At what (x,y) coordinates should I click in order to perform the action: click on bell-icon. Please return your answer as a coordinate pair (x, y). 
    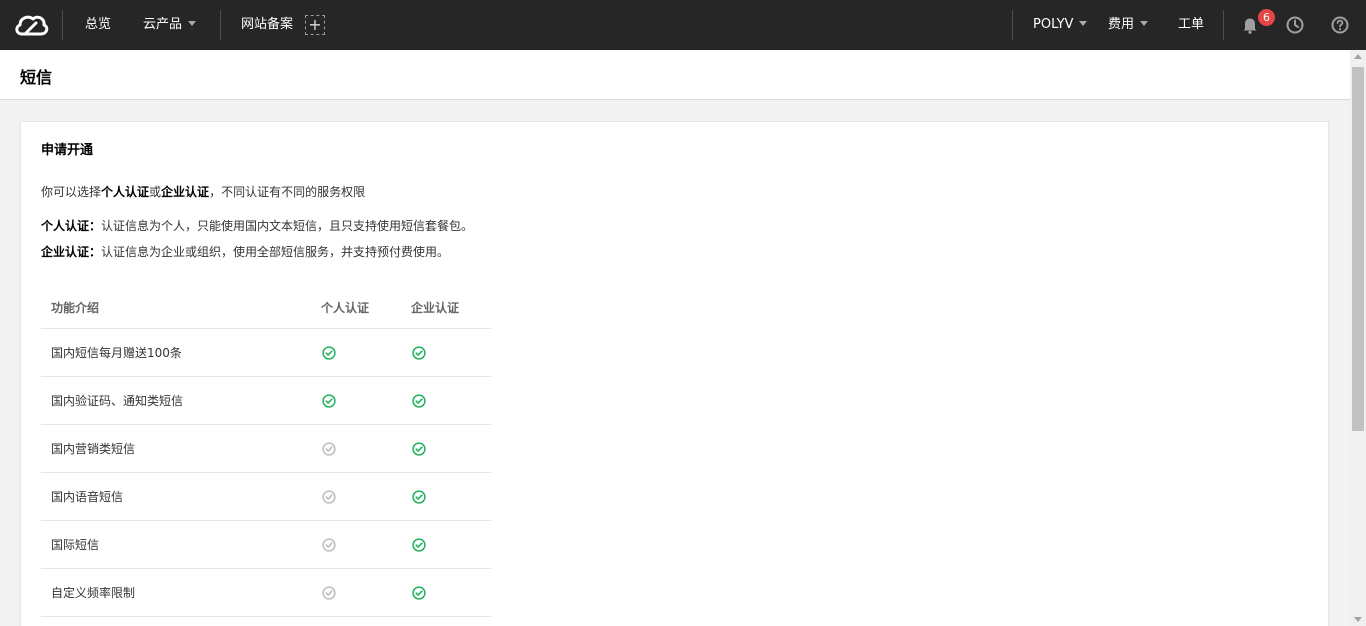
    Looking at the image, I should click on (1250, 25).